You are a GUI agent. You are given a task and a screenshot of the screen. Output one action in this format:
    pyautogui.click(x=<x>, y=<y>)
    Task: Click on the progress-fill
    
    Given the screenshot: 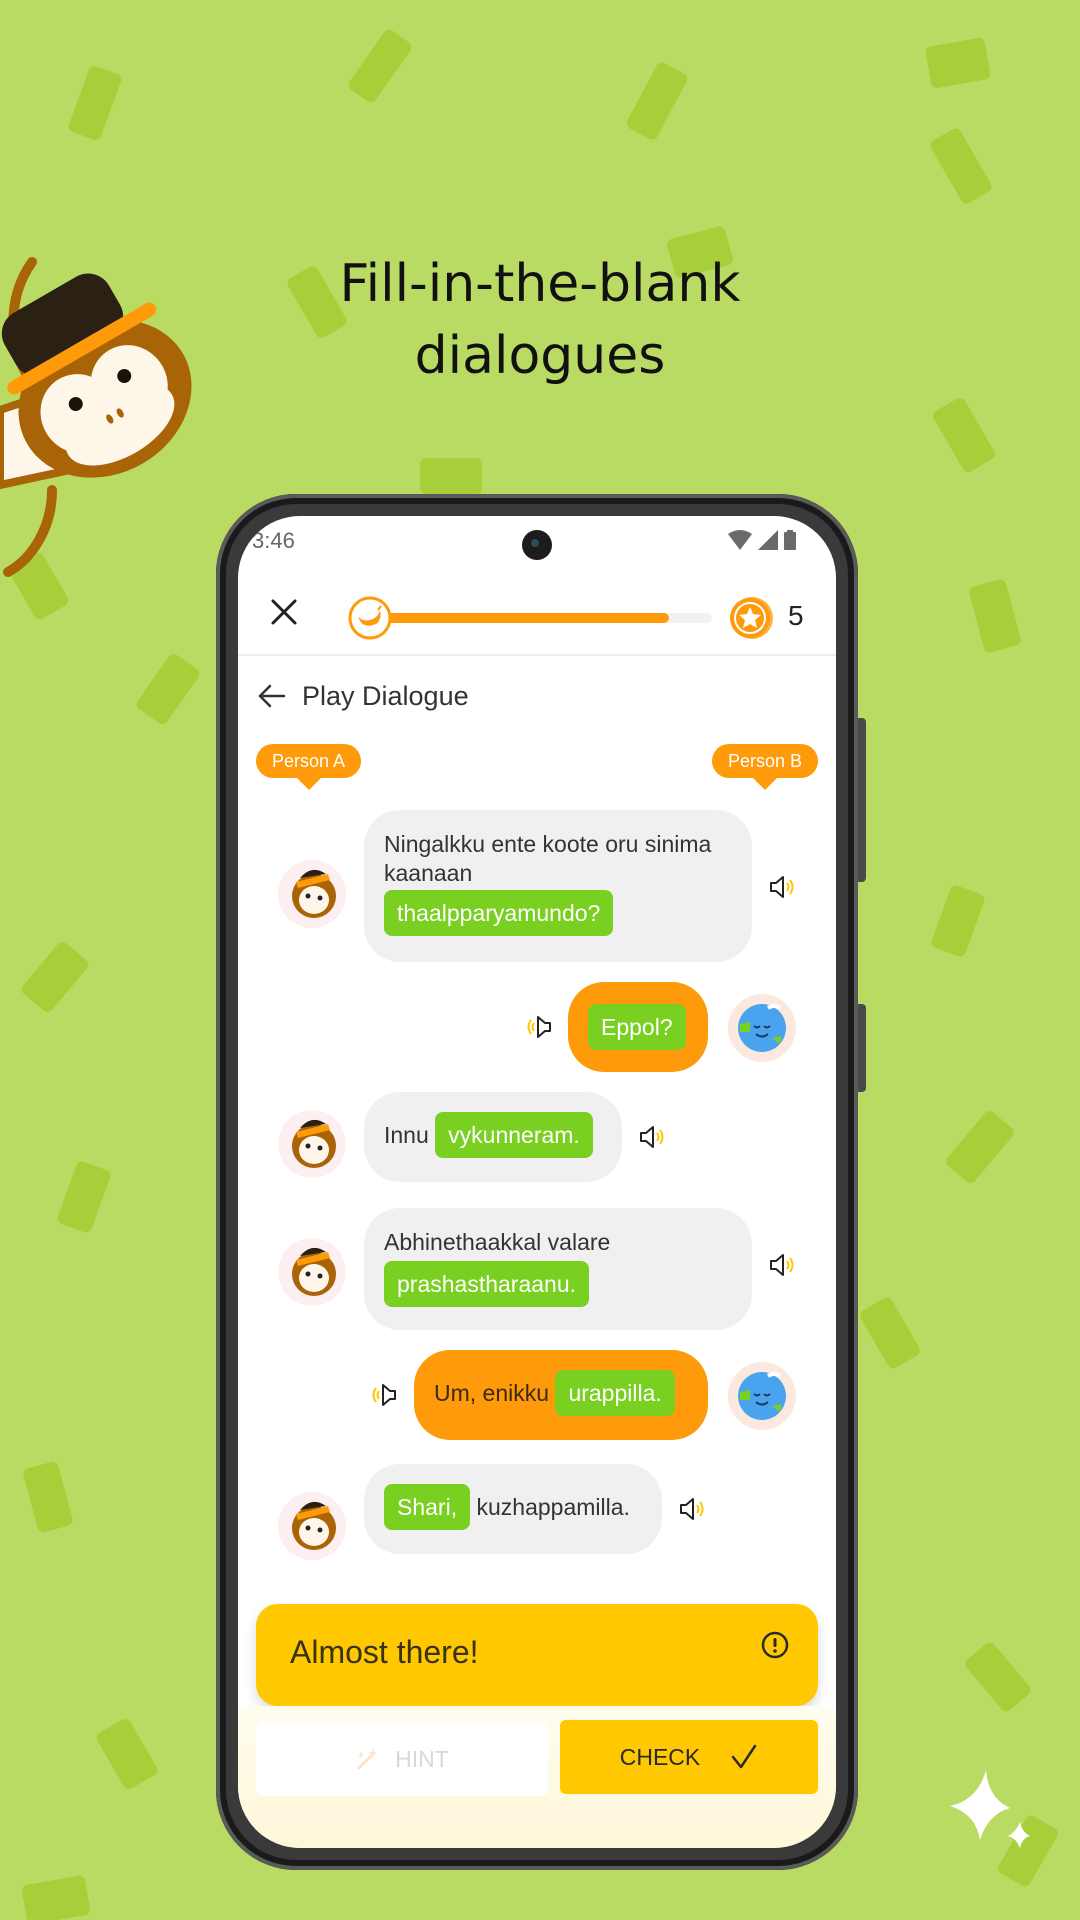 What is the action you would take?
    pyautogui.click(x=509, y=618)
    